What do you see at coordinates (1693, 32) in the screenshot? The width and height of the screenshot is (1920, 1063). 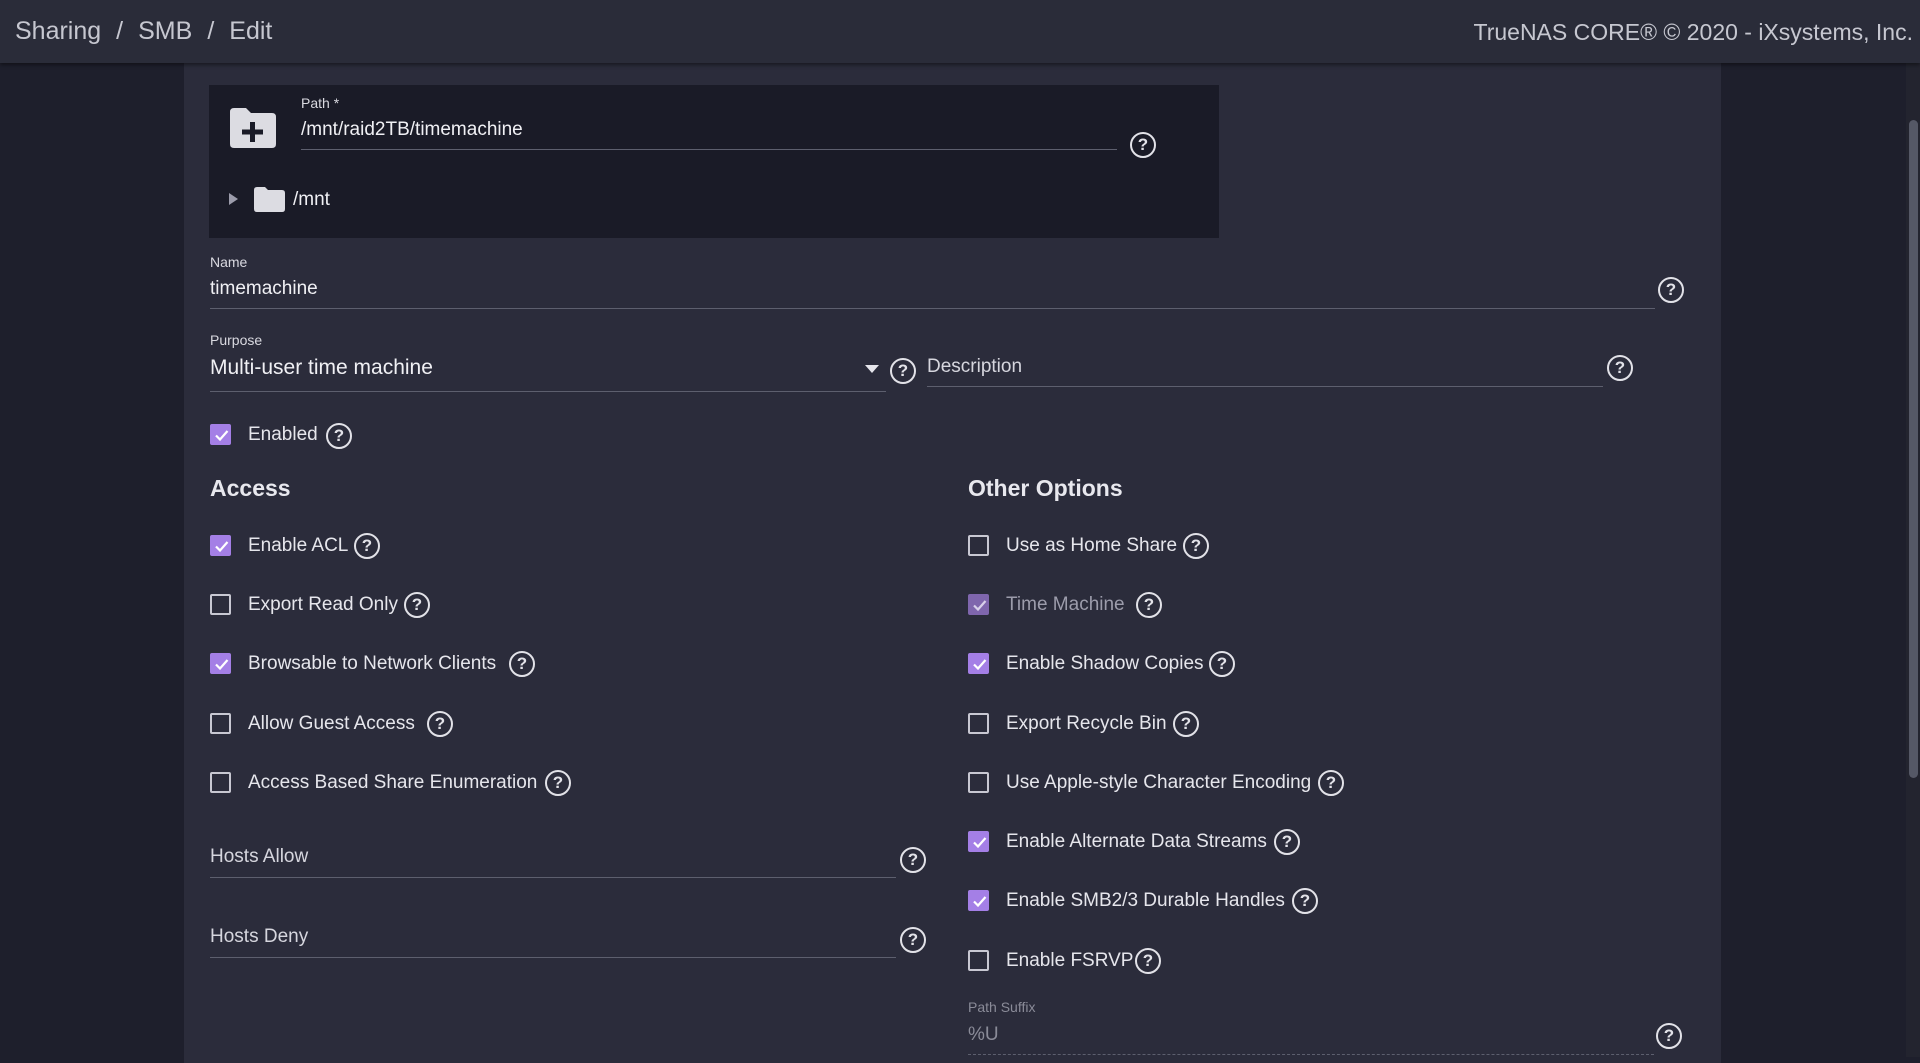 I see `copyright-text: TrueNAS CORE® © 2020 - iXsystems, Inc.` at bounding box center [1693, 32].